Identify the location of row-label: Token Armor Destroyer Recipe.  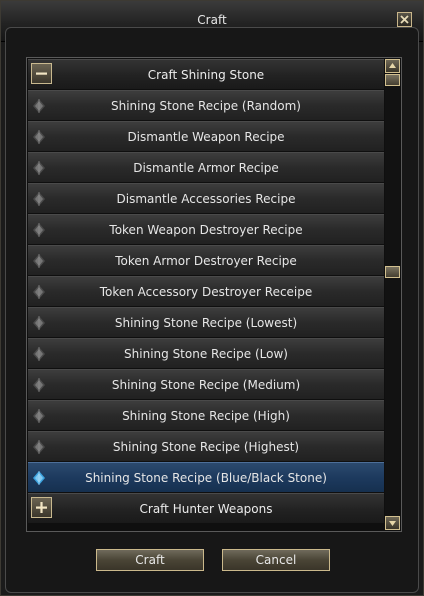
(206, 261).